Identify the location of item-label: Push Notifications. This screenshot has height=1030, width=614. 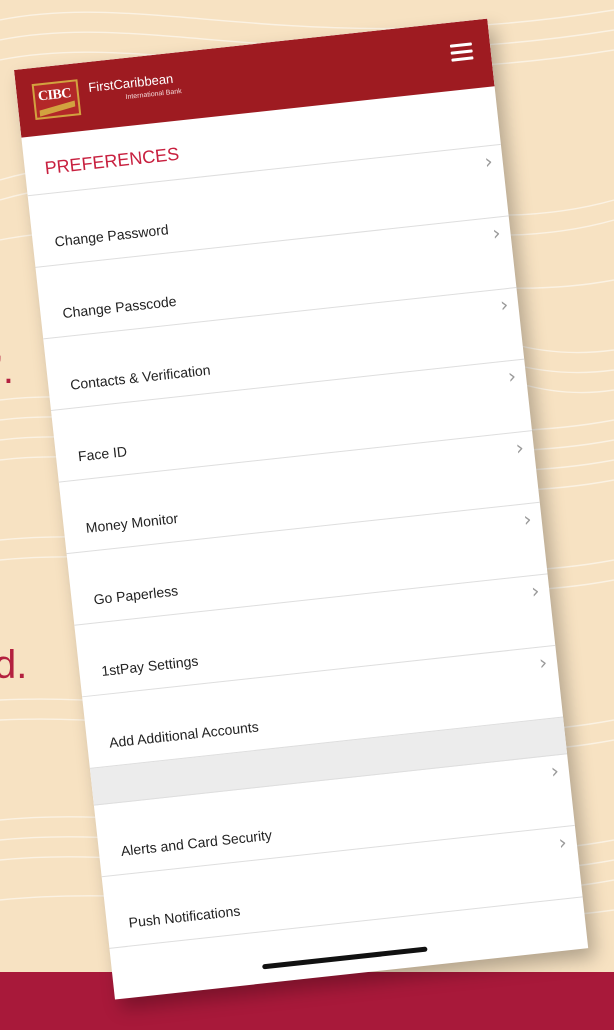
(184, 916).